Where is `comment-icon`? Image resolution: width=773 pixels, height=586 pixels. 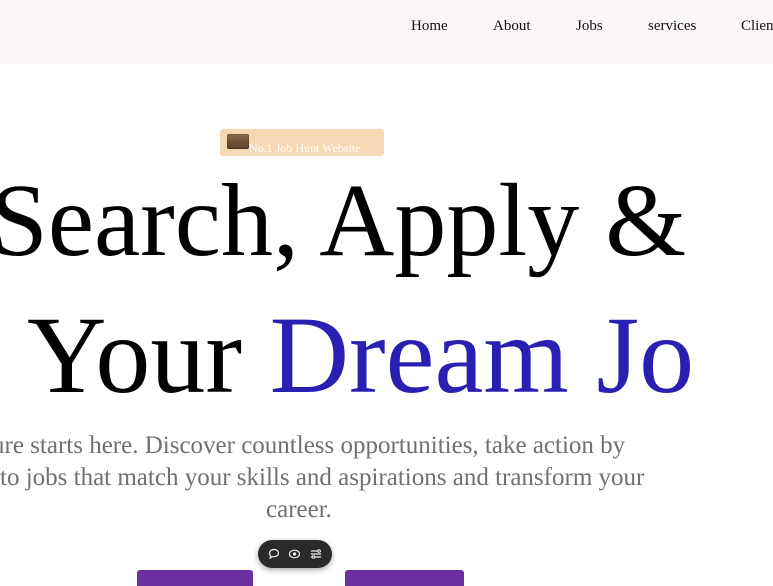
comment-icon is located at coordinates (274, 554).